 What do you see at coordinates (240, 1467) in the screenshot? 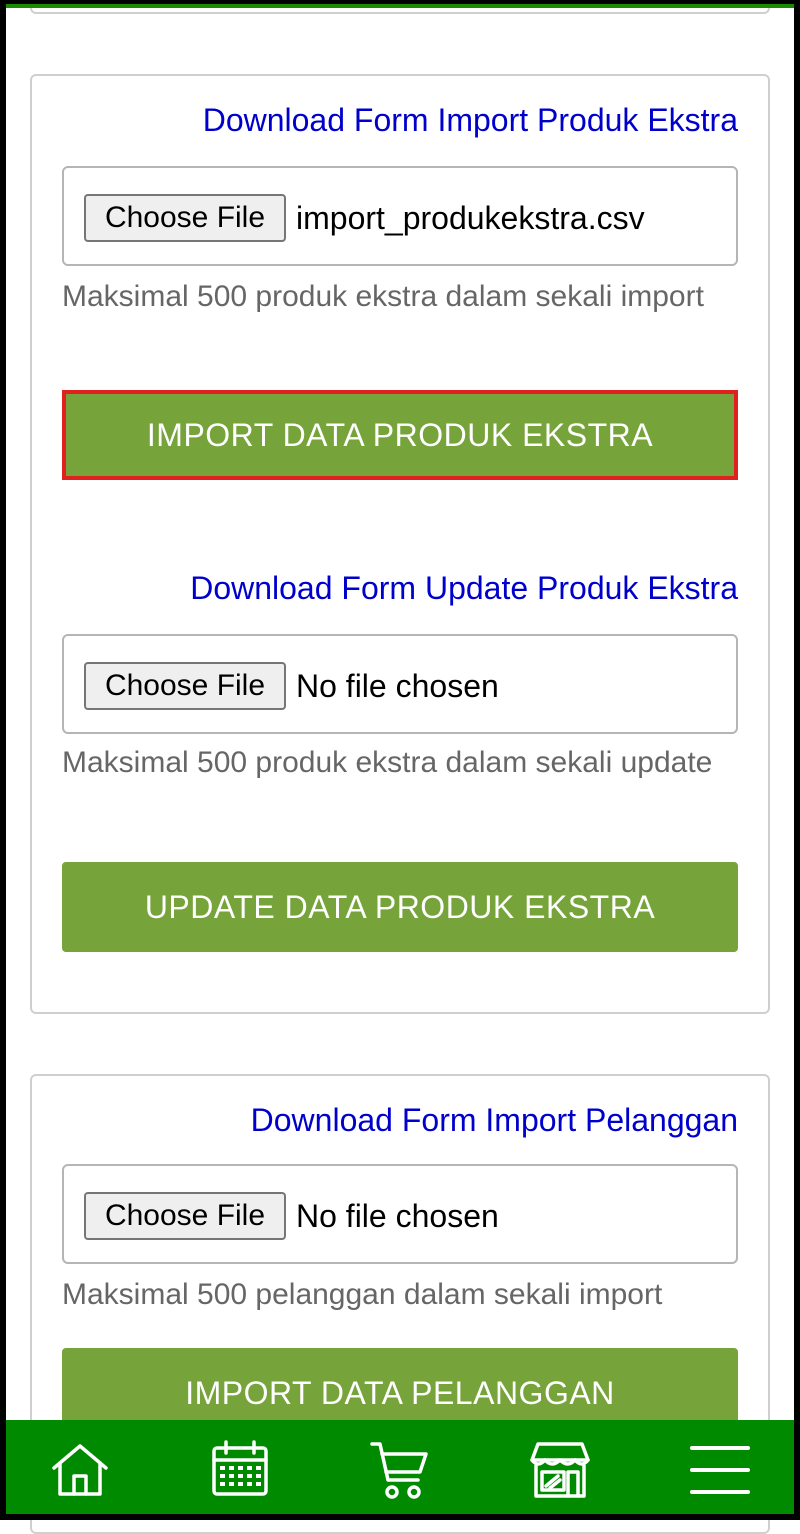
I see `calendar-icon` at bounding box center [240, 1467].